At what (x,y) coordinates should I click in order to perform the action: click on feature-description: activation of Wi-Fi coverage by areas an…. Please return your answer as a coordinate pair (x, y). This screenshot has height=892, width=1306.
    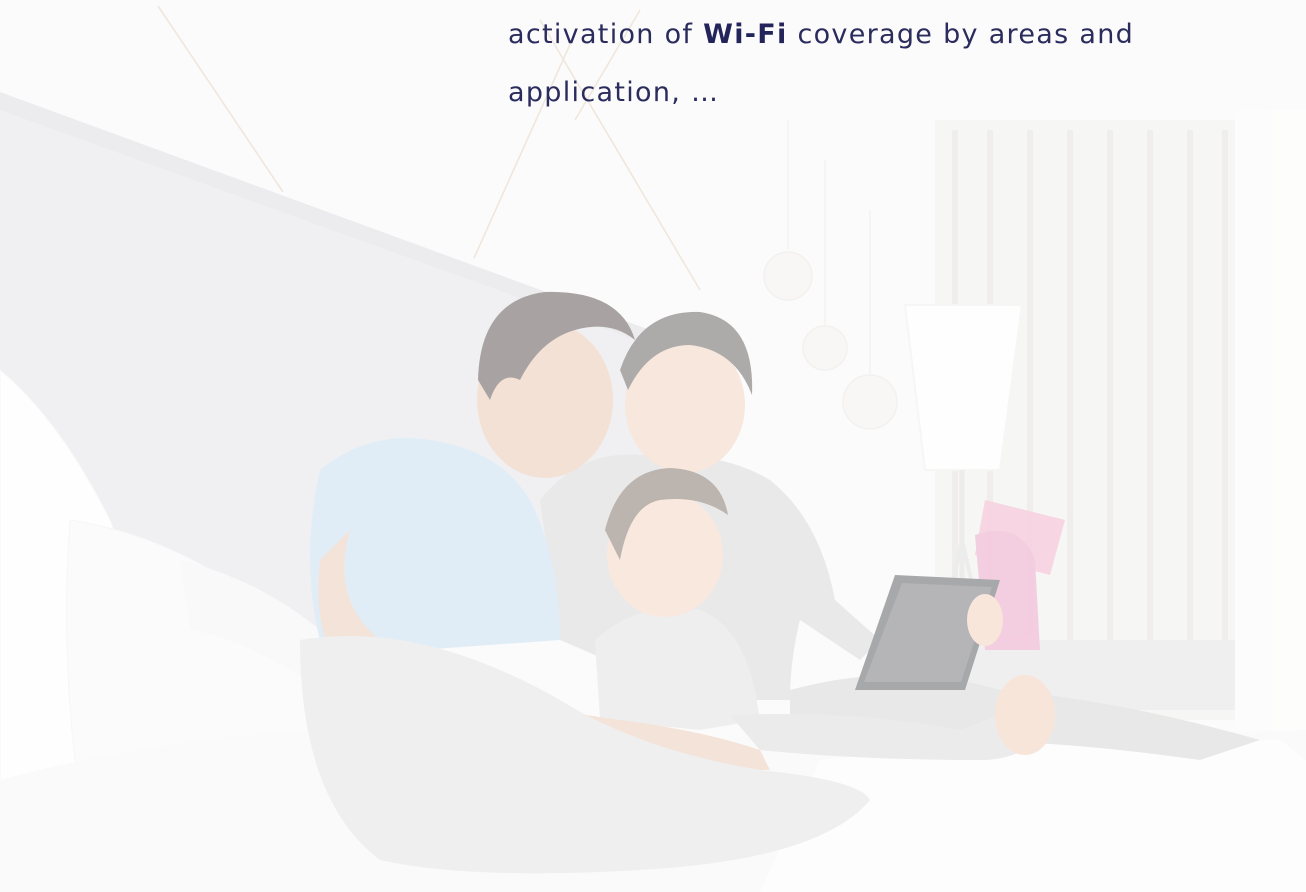
    Looking at the image, I should click on (858, 64).